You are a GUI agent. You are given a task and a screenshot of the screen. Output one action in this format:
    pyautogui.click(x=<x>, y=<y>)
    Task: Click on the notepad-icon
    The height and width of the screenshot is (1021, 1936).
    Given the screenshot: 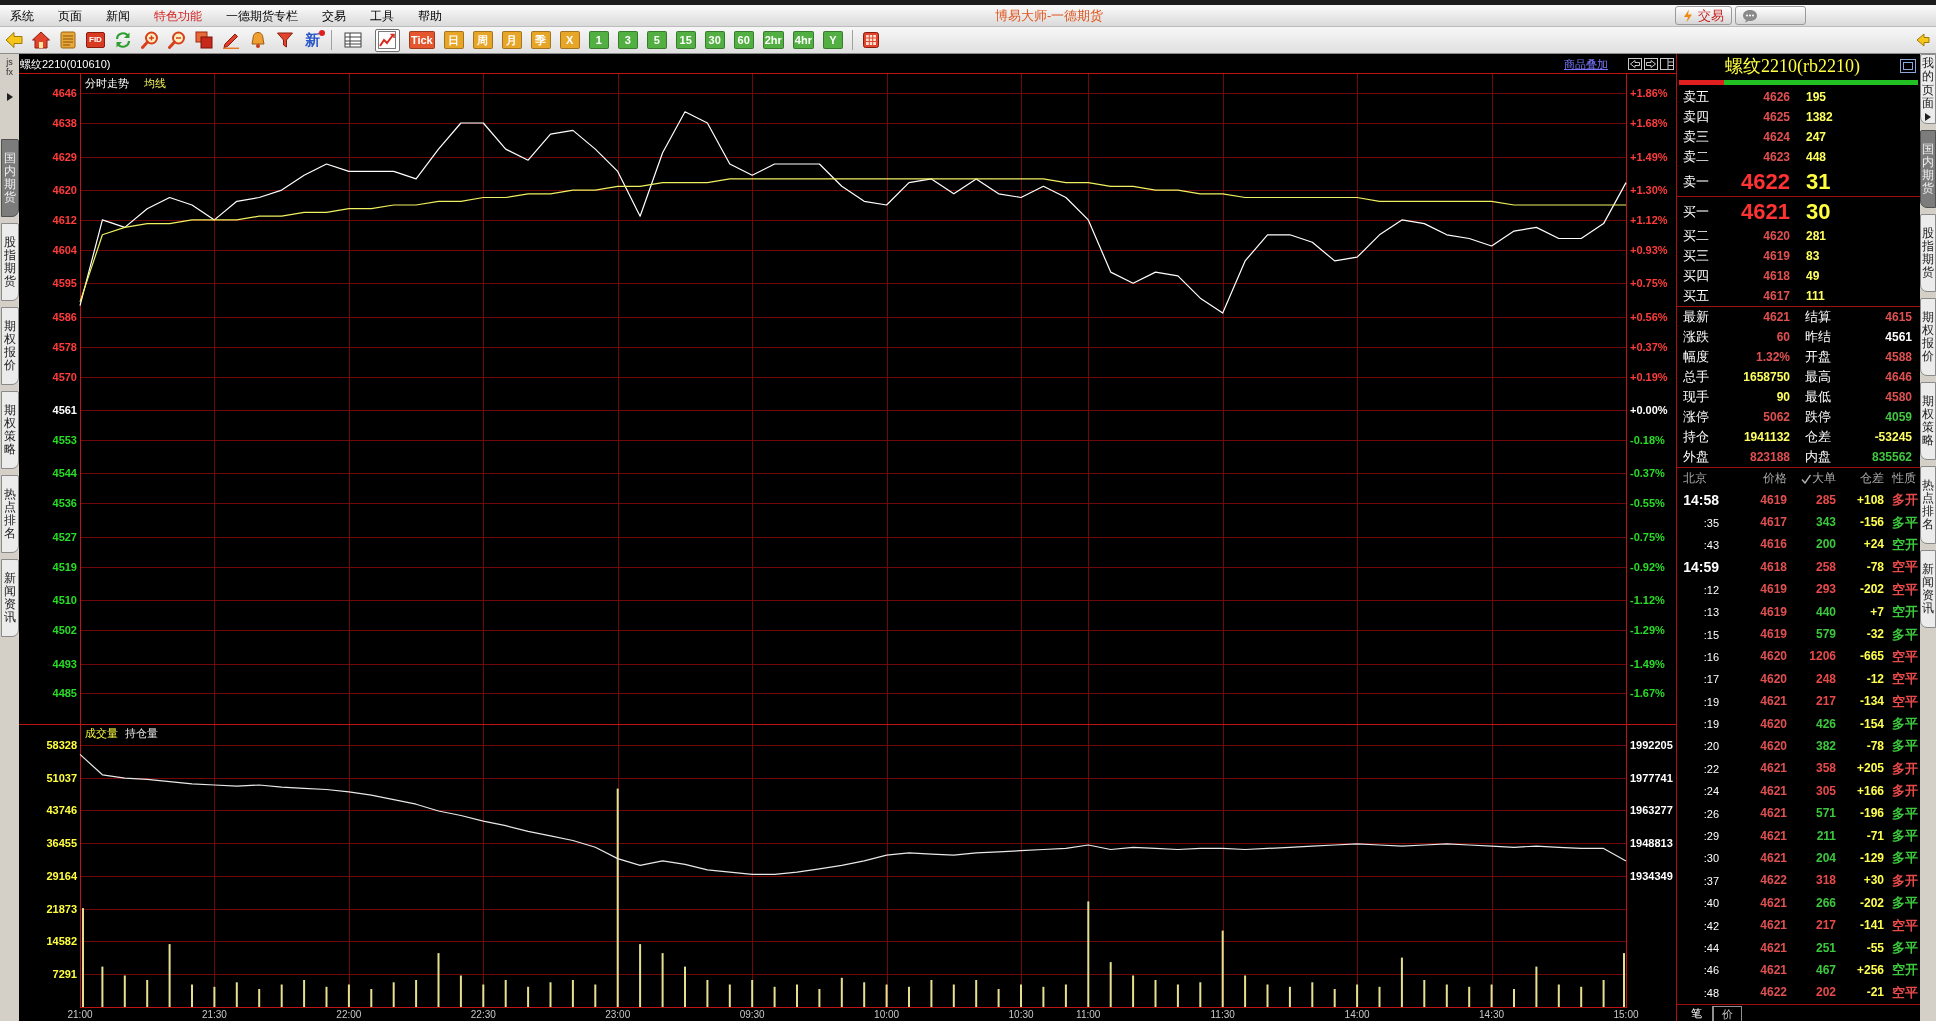 What is the action you would take?
    pyautogui.click(x=68, y=40)
    